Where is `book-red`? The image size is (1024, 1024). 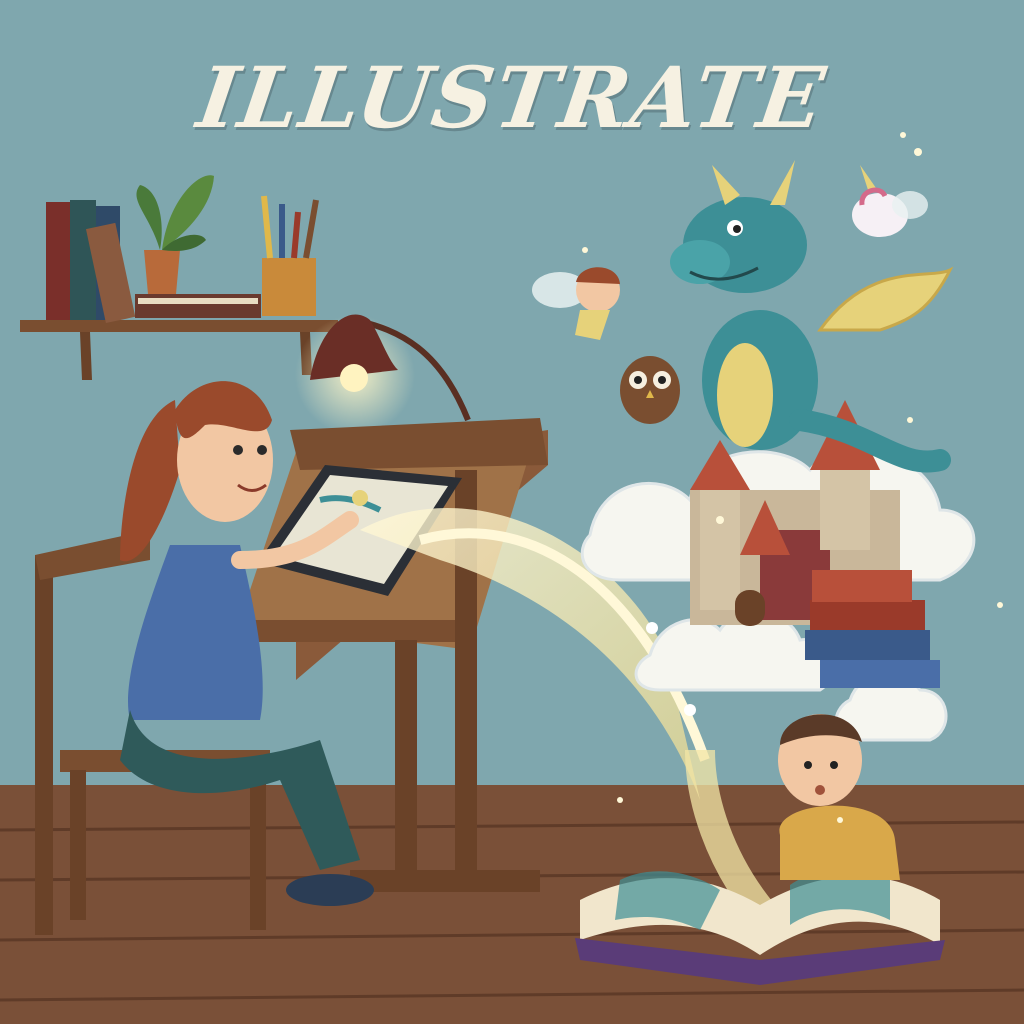 book-red is located at coordinates (58, 261).